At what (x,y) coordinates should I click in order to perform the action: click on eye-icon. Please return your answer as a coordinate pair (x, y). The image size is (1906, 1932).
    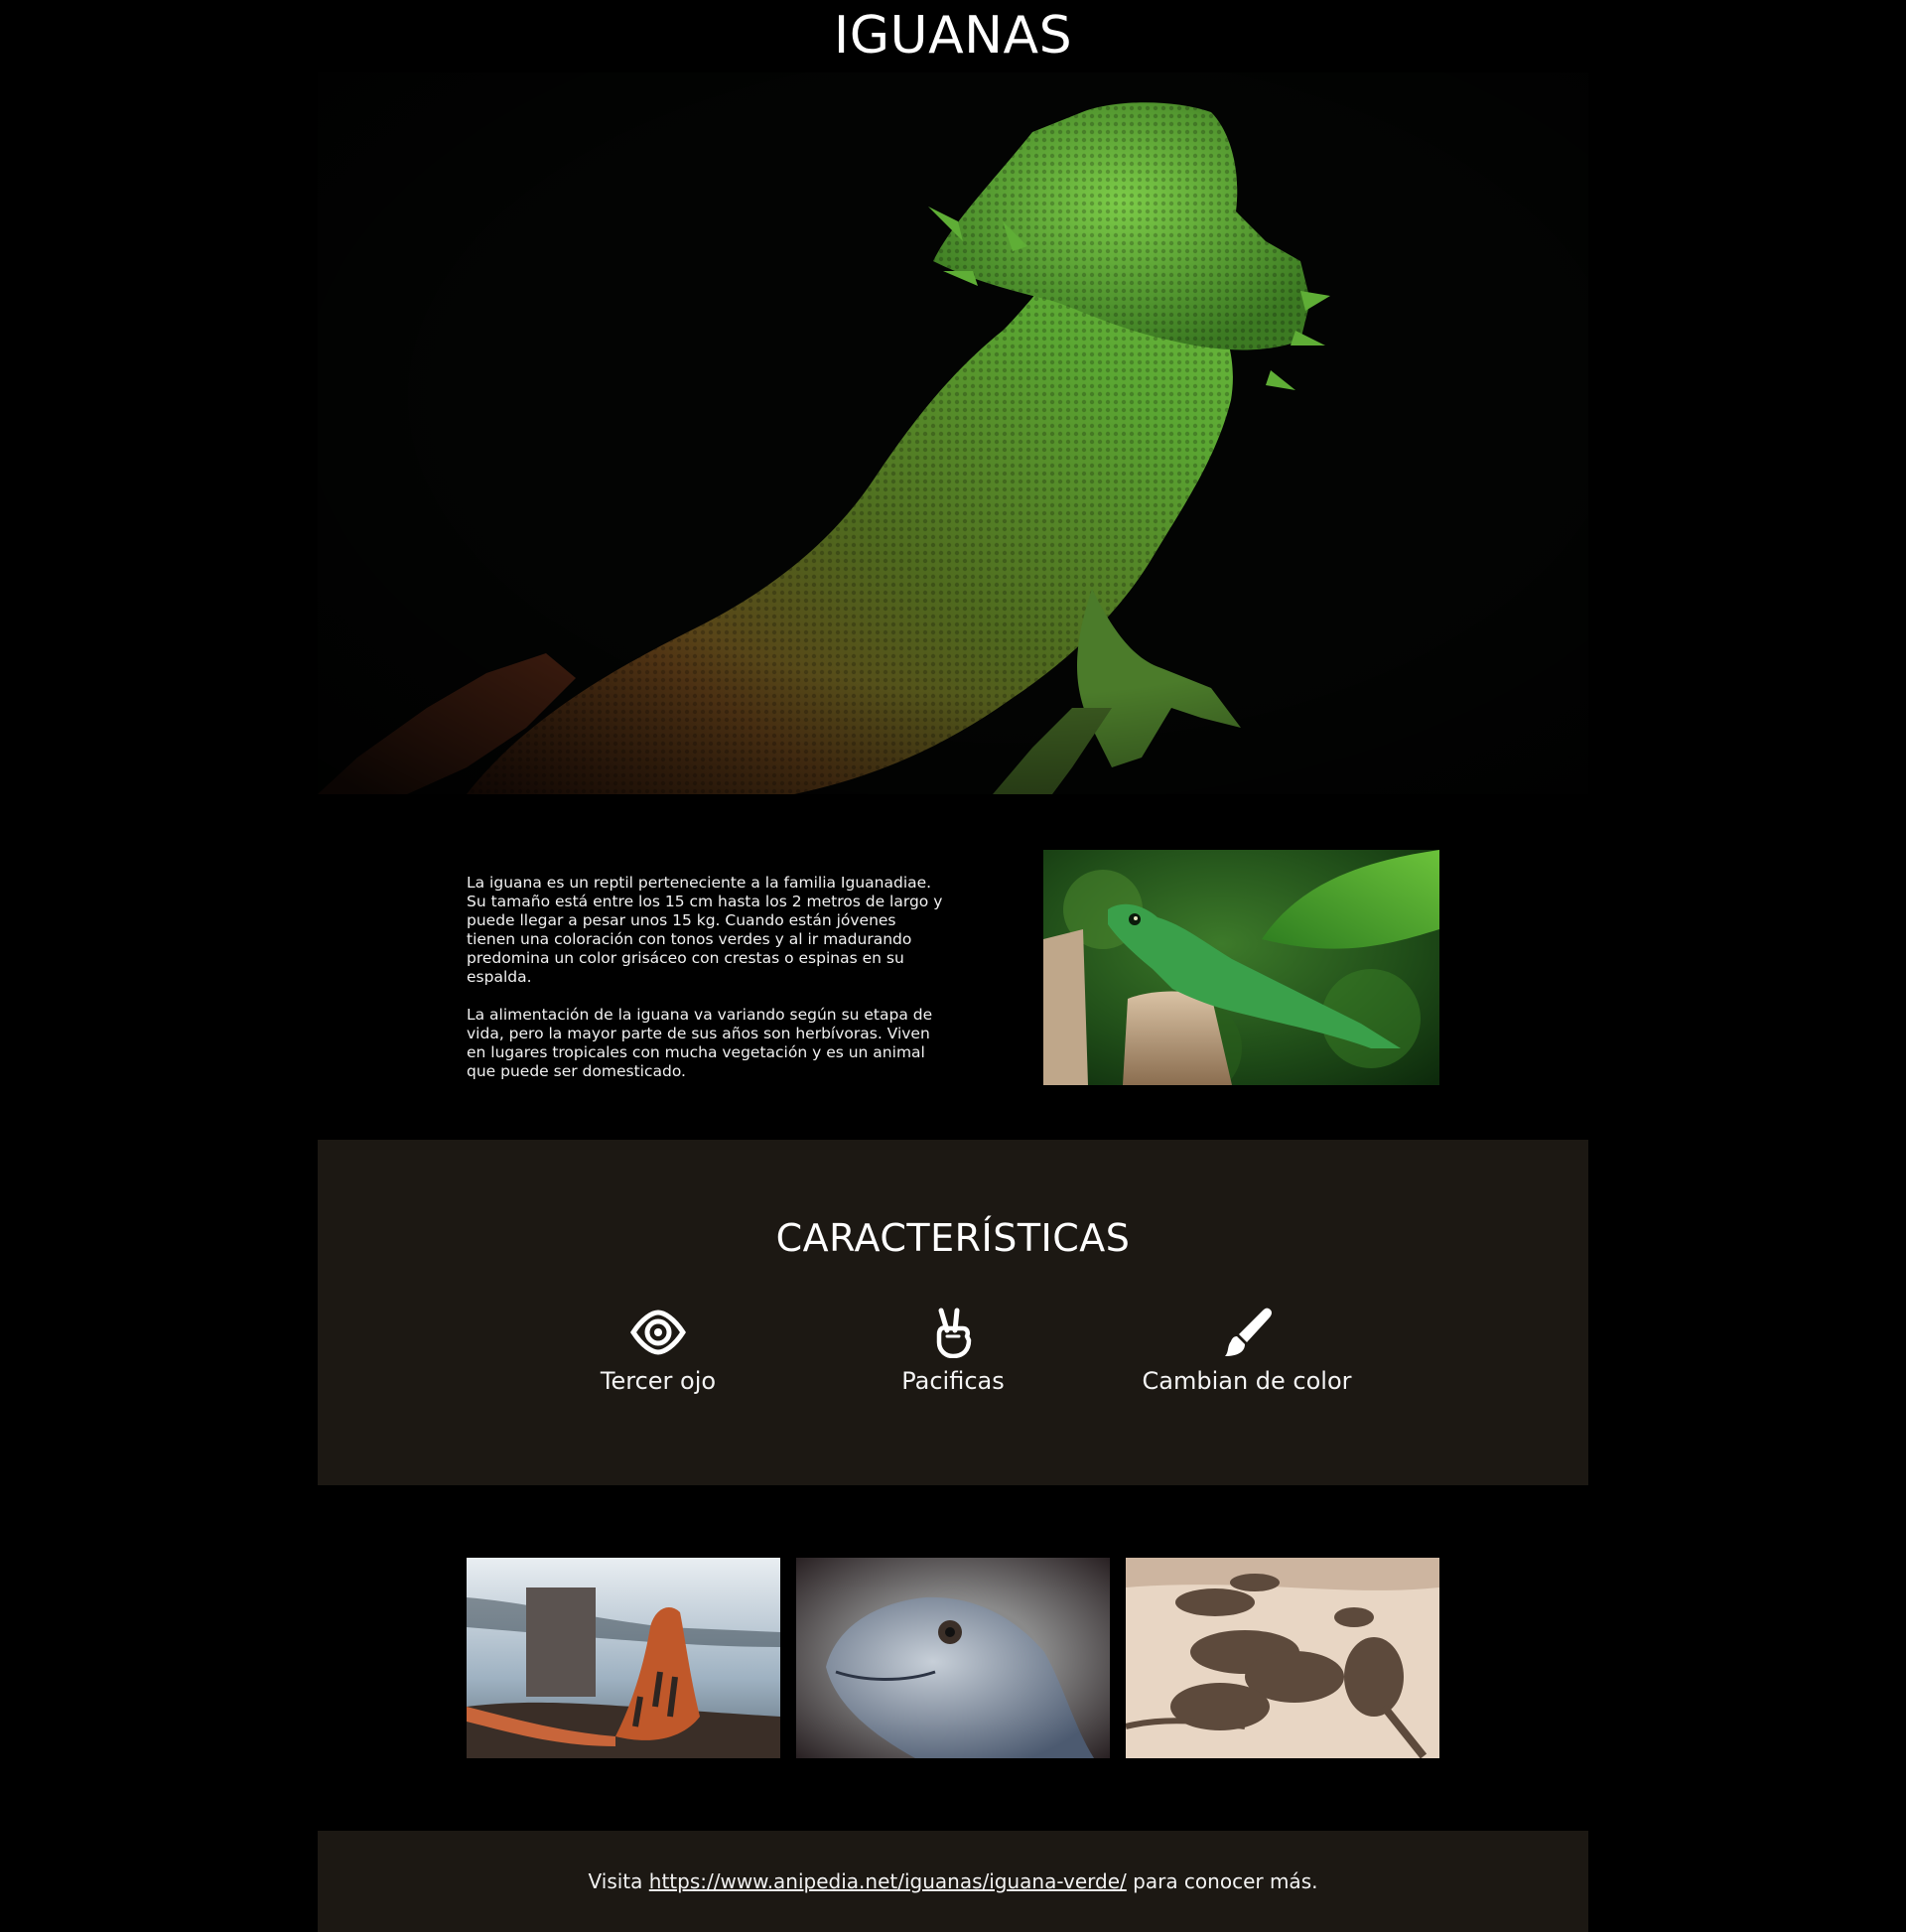
    Looking at the image, I should click on (658, 1332).